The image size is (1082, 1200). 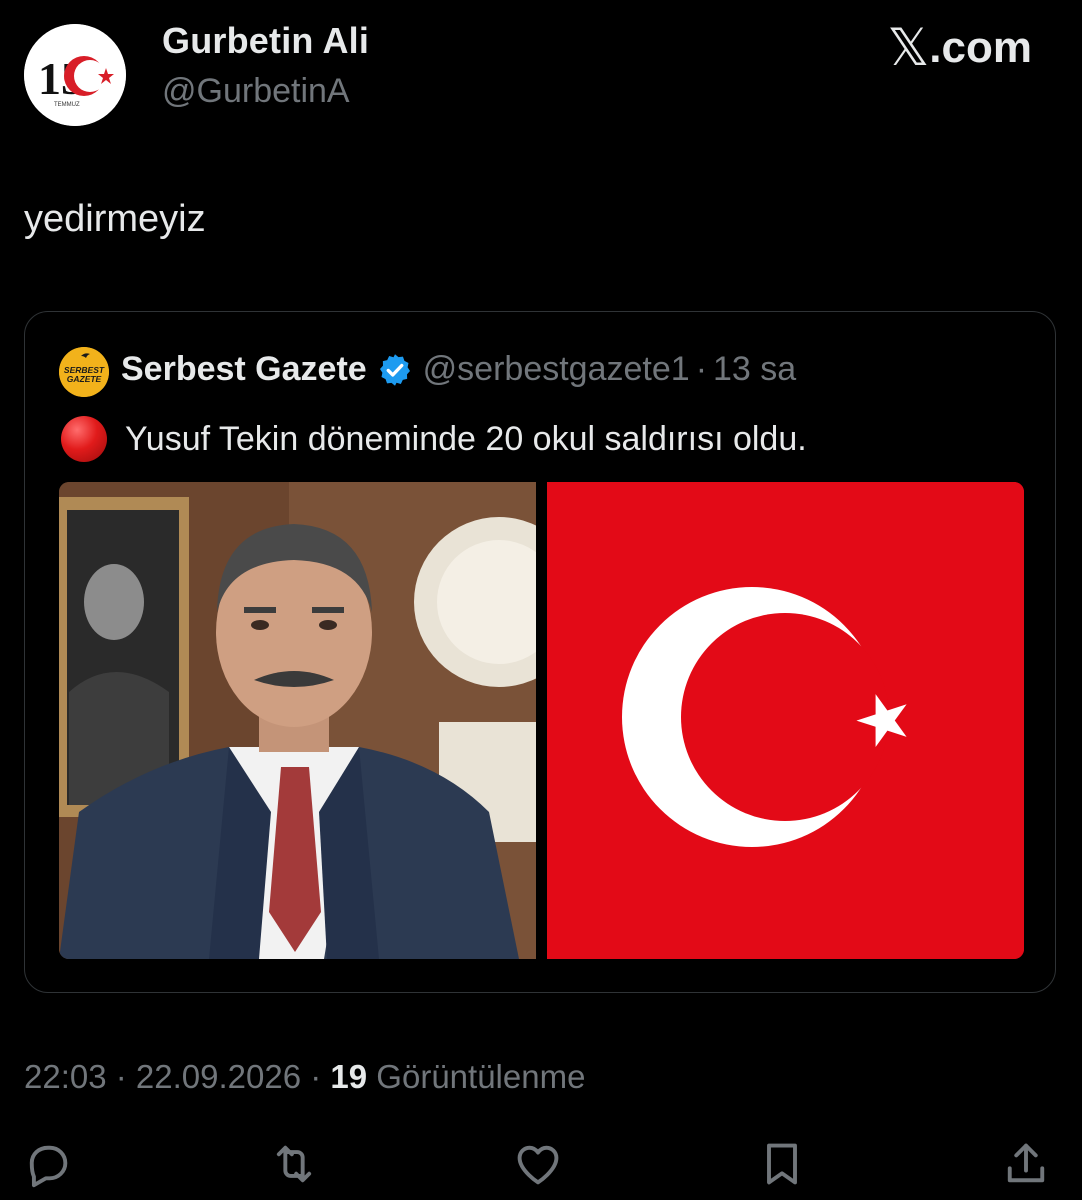 What do you see at coordinates (556, 369) in the screenshot?
I see `quoted-author-handle: @serbestgazete1` at bounding box center [556, 369].